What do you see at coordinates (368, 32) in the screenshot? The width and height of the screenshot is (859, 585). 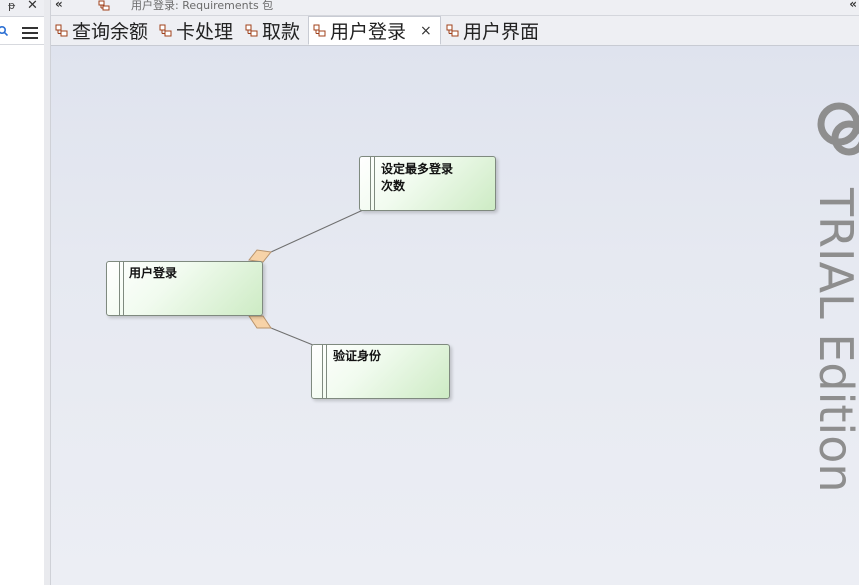 I see `tab-label: 用户登录` at bounding box center [368, 32].